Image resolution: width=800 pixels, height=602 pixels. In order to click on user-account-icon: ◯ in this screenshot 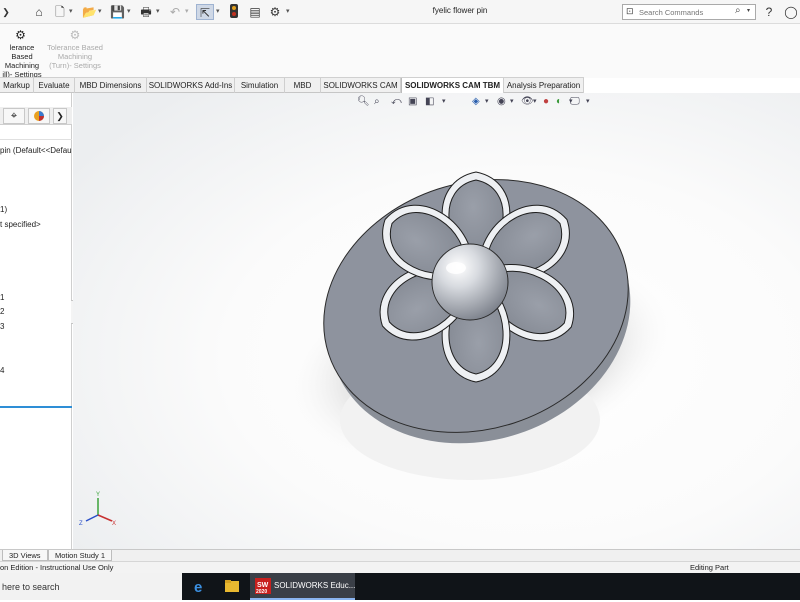, I will do `click(791, 12)`.